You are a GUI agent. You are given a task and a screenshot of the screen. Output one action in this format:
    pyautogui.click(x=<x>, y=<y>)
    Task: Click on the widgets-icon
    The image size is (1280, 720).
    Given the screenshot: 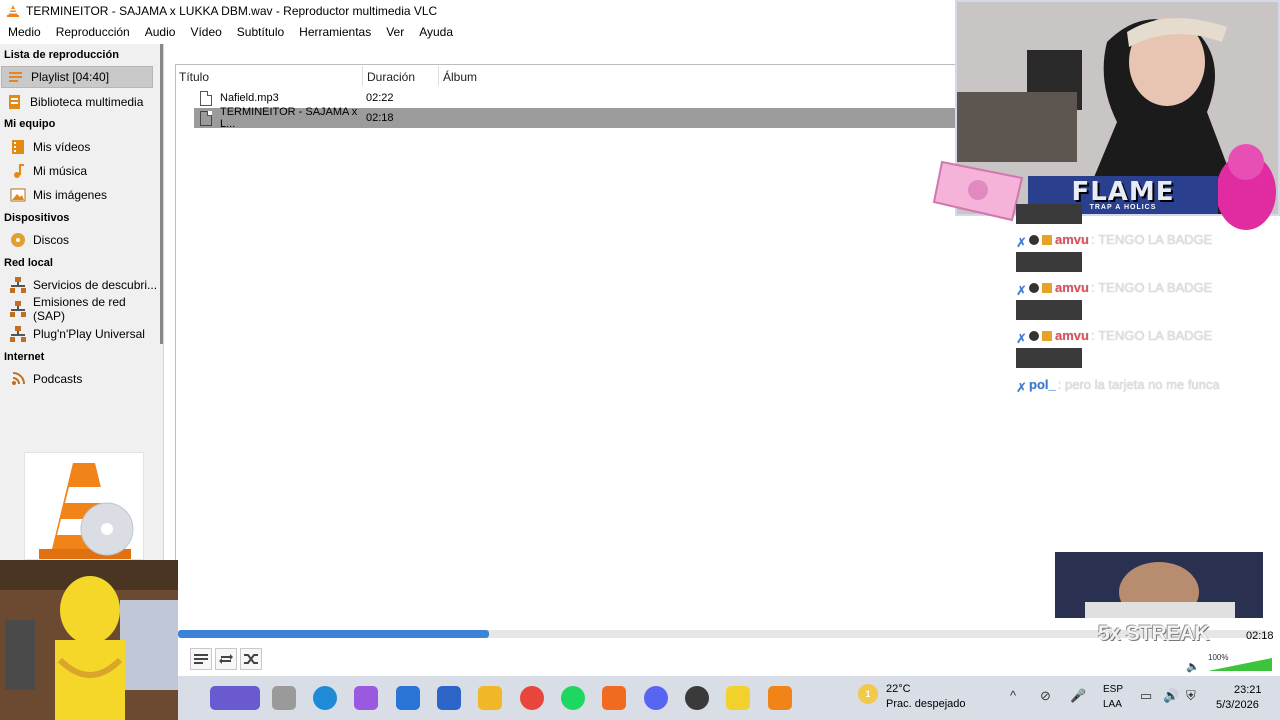 What is the action you would take?
    pyautogui.click(x=235, y=698)
    